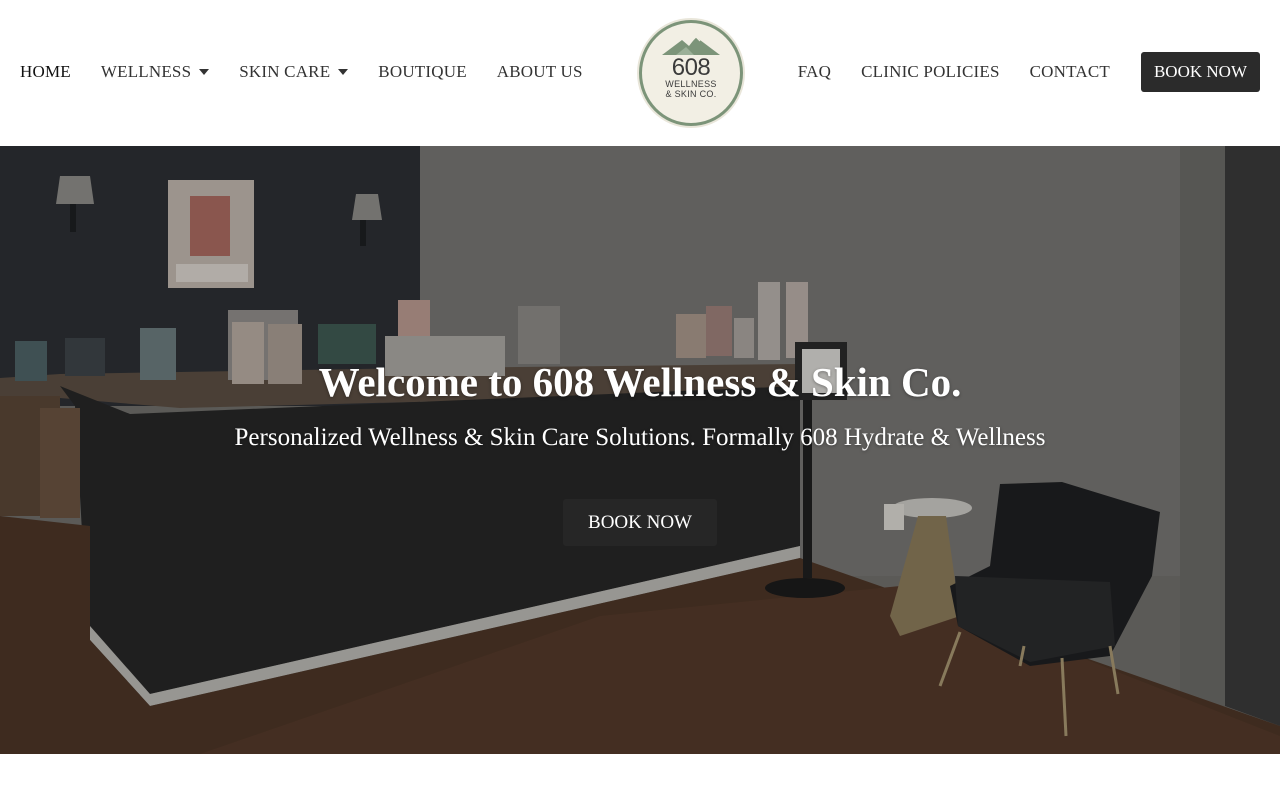 This screenshot has width=1280, height=800. I want to click on hero-book-now-button: BOOK NOW, so click(640, 522).